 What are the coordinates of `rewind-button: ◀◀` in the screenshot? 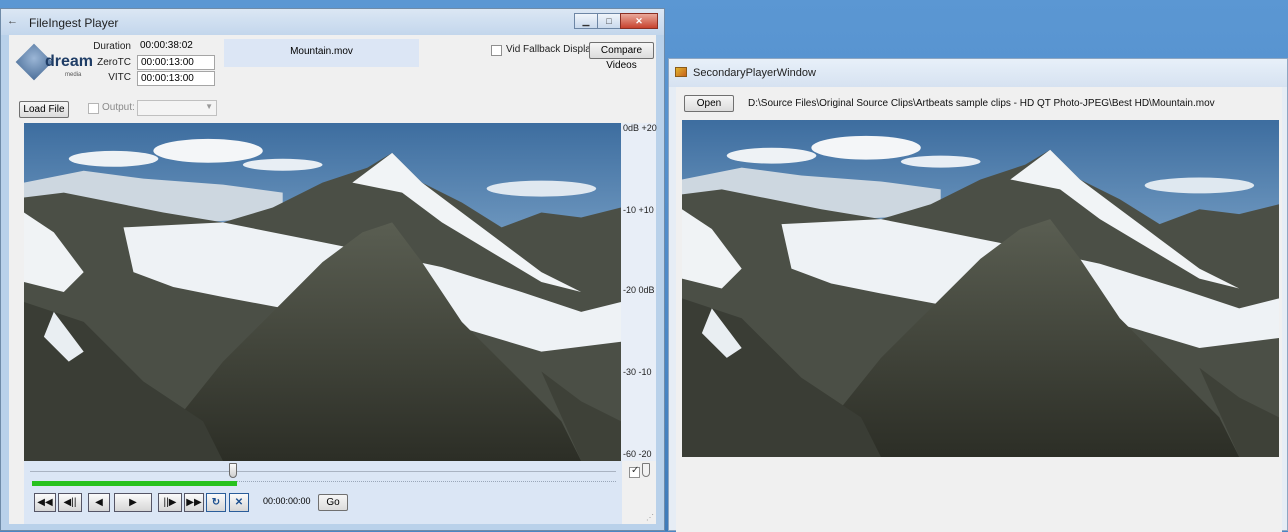 It's located at (45, 502).